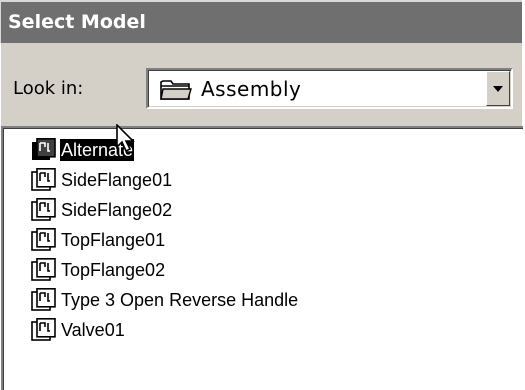 Image resolution: width=525 pixels, height=390 pixels. I want to click on dialog-title: Select Model, so click(77, 22).